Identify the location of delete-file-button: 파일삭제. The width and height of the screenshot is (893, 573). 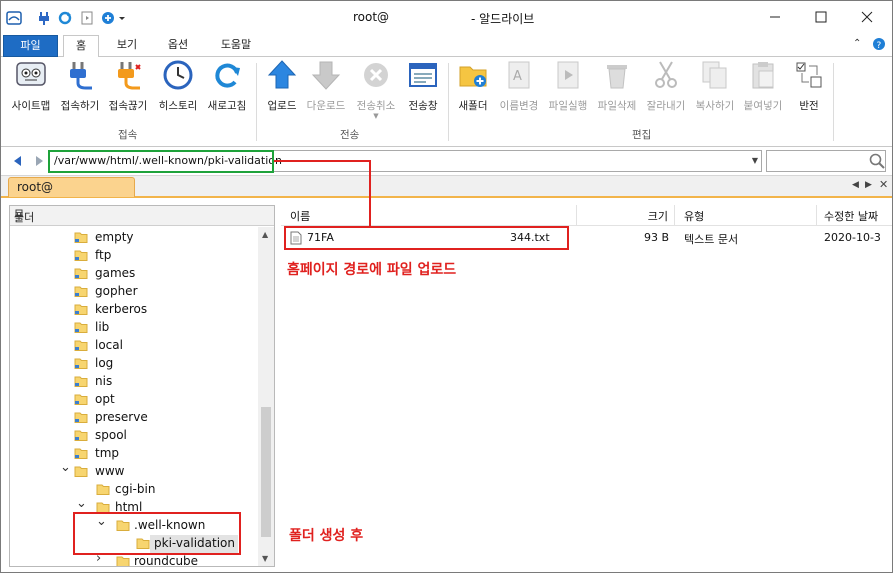
(617, 87).